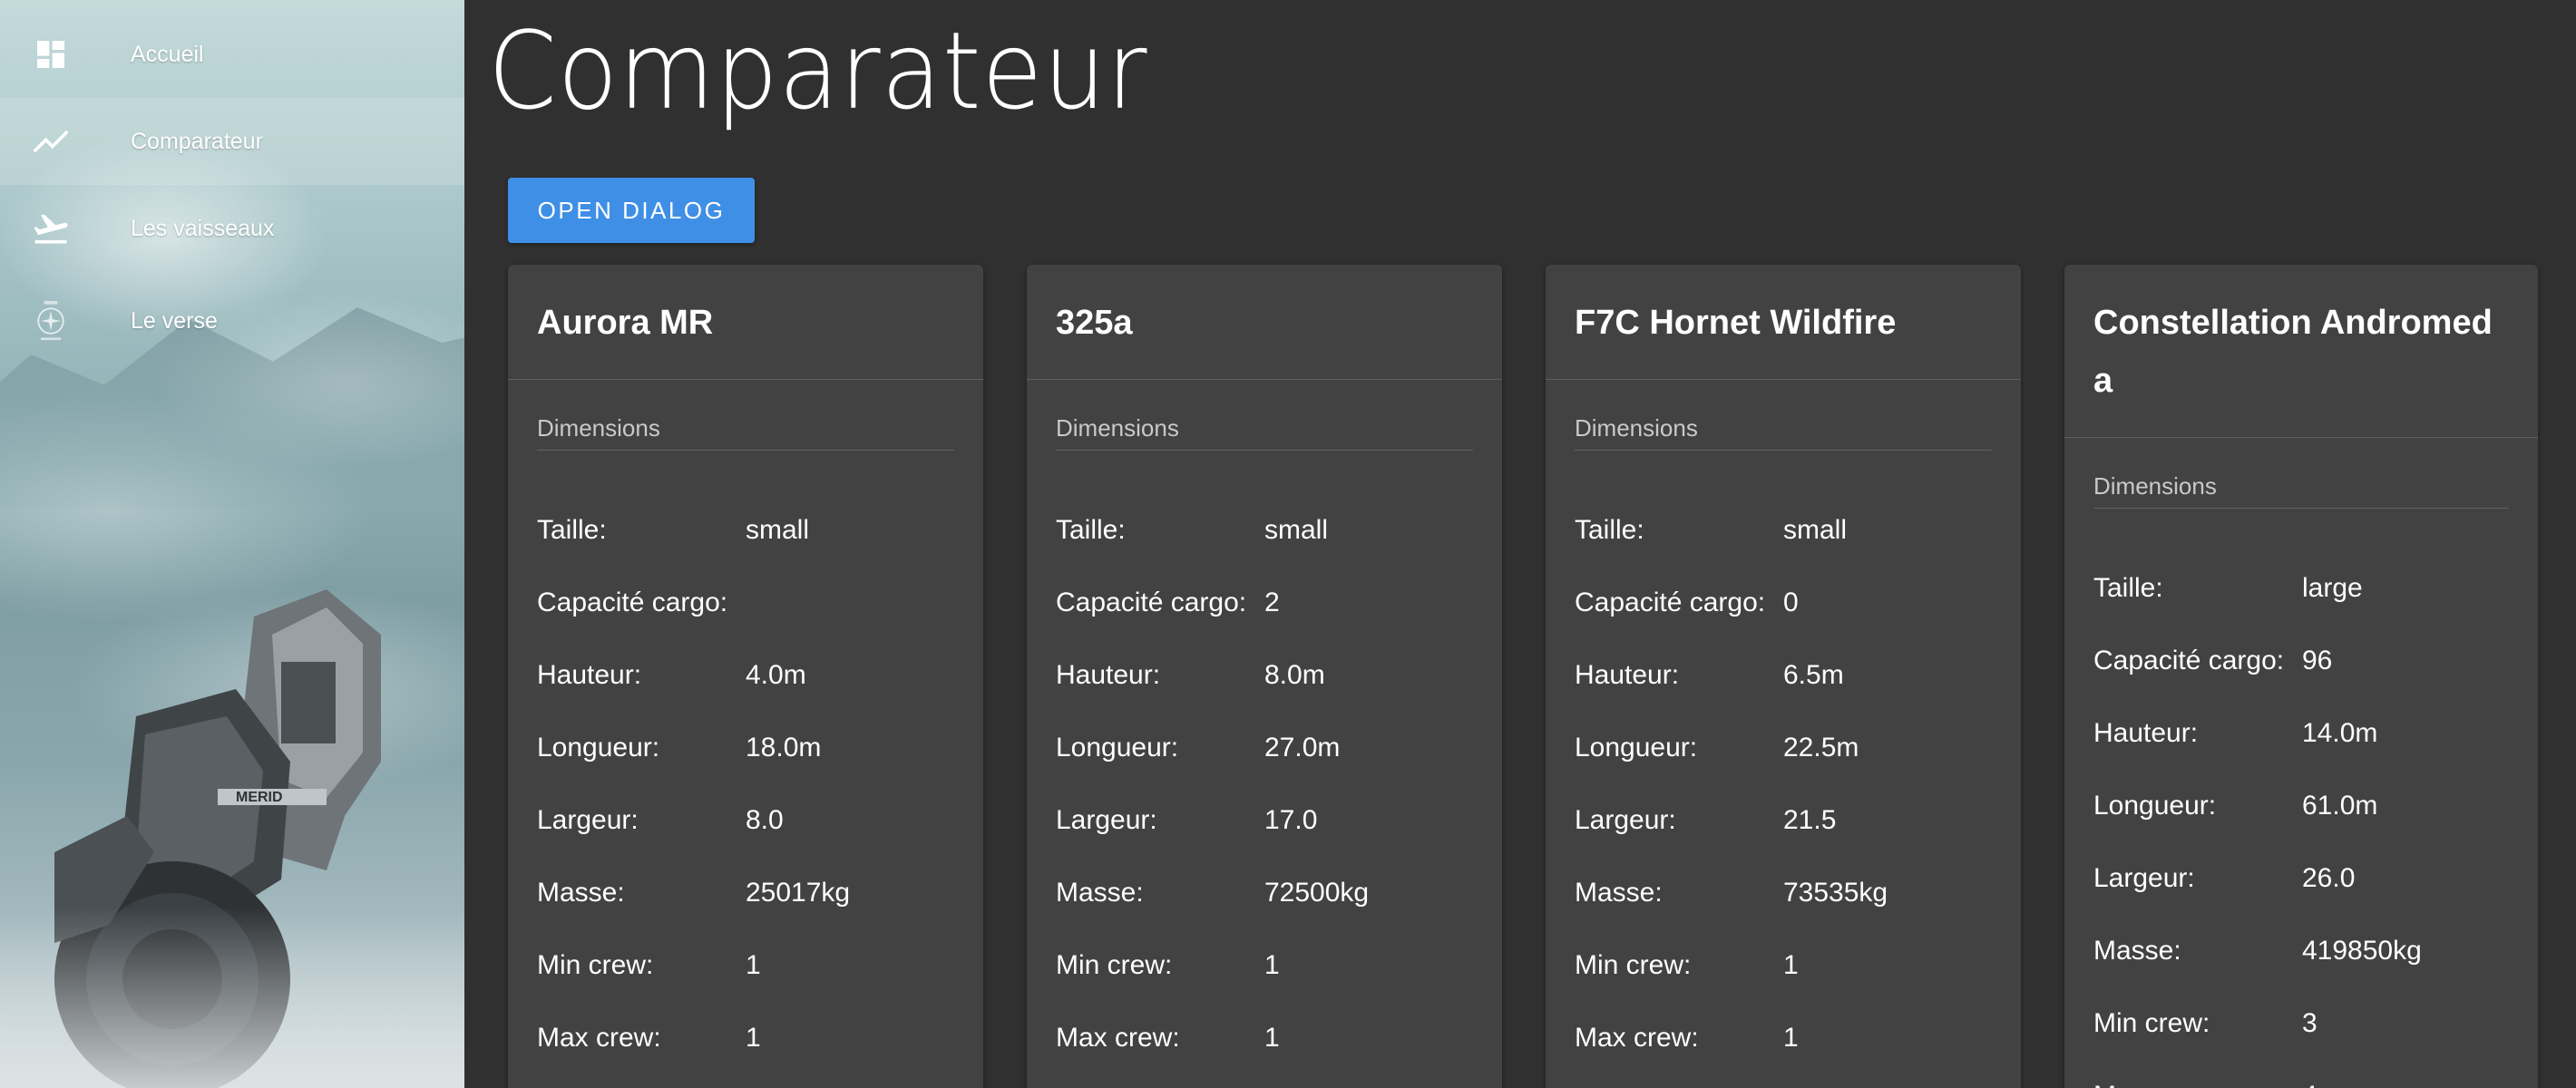 This screenshot has width=2576, height=1088. I want to click on spec-row-length: Longueur: 61.0m, so click(2301, 806).